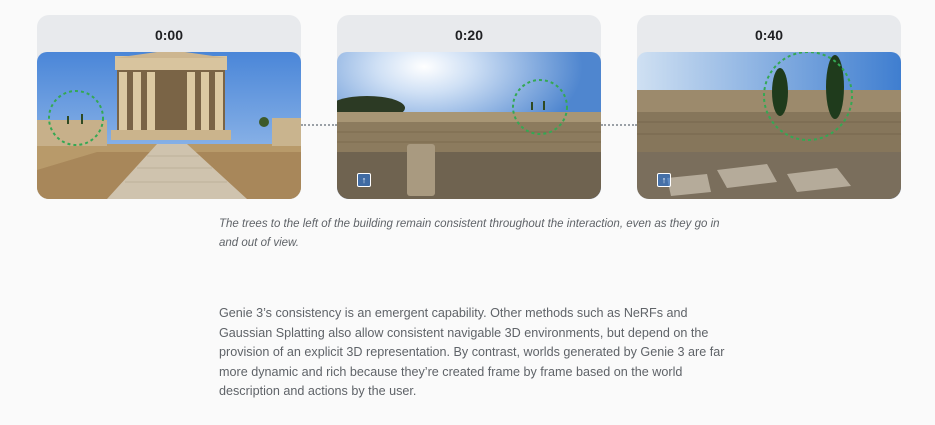 The height and width of the screenshot is (425, 935). Describe the element at coordinates (169, 35) in the screenshot. I see `timestamp-label: 0:00` at that location.